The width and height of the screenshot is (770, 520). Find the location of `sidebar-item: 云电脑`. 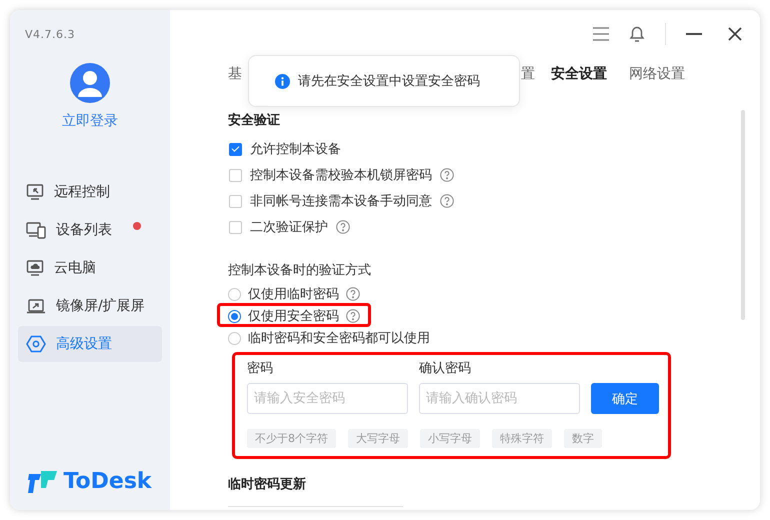

sidebar-item: 云电脑 is located at coordinates (90, 268).